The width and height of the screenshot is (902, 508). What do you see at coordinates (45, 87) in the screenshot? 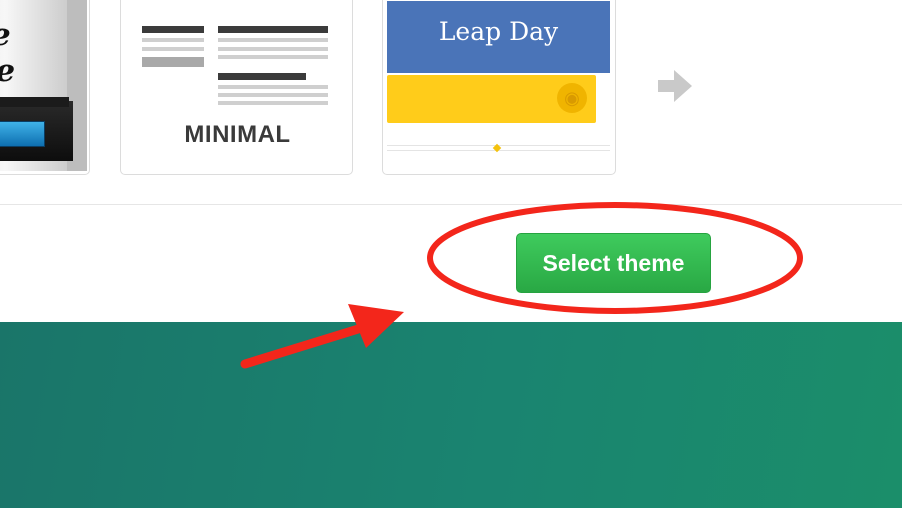
I see `theme-card-time-machine: e ine` at bounding box center [45, 87].